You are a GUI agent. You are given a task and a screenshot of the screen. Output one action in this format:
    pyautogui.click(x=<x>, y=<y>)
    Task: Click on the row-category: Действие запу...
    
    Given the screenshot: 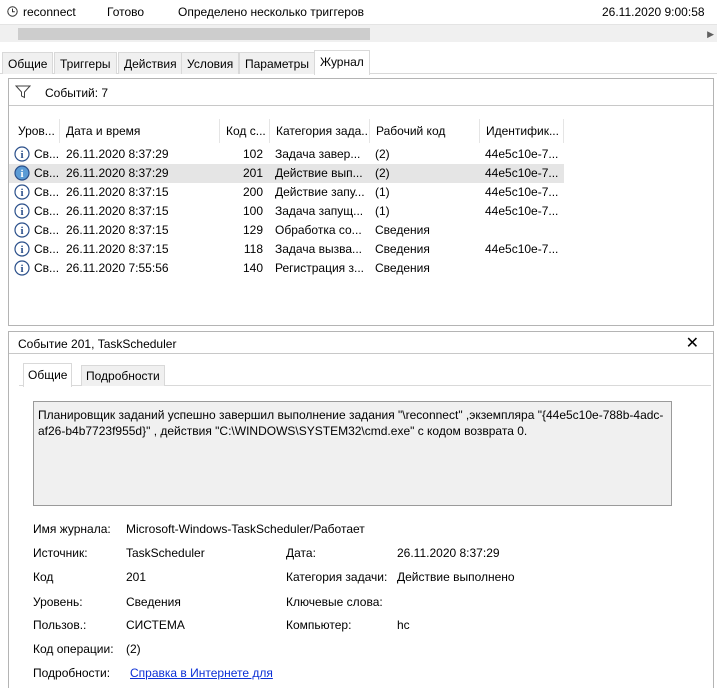 What is the action you would take?
    pyautogui.click(x=320, y=192)
    